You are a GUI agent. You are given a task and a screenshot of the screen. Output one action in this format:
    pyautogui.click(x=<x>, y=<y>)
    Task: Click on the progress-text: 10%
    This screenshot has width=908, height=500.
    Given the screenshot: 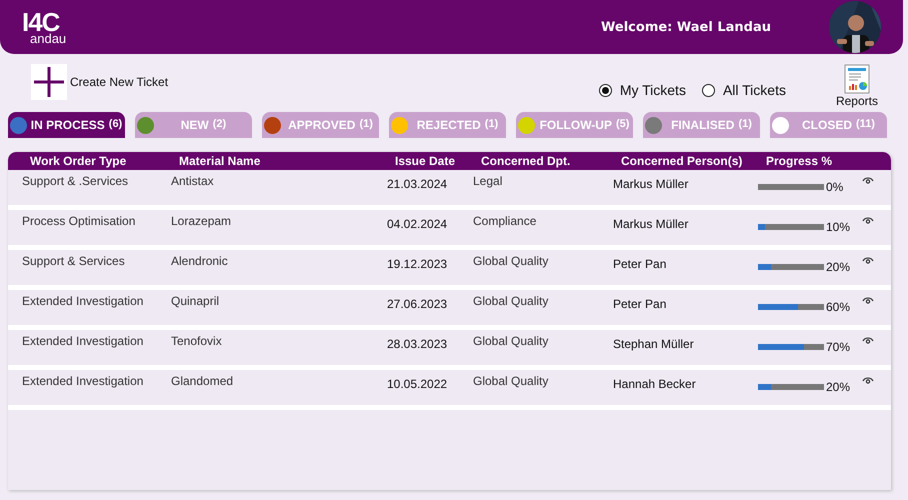 What is the action you would take?
    pyautogui.click(x=838, y=227)
    